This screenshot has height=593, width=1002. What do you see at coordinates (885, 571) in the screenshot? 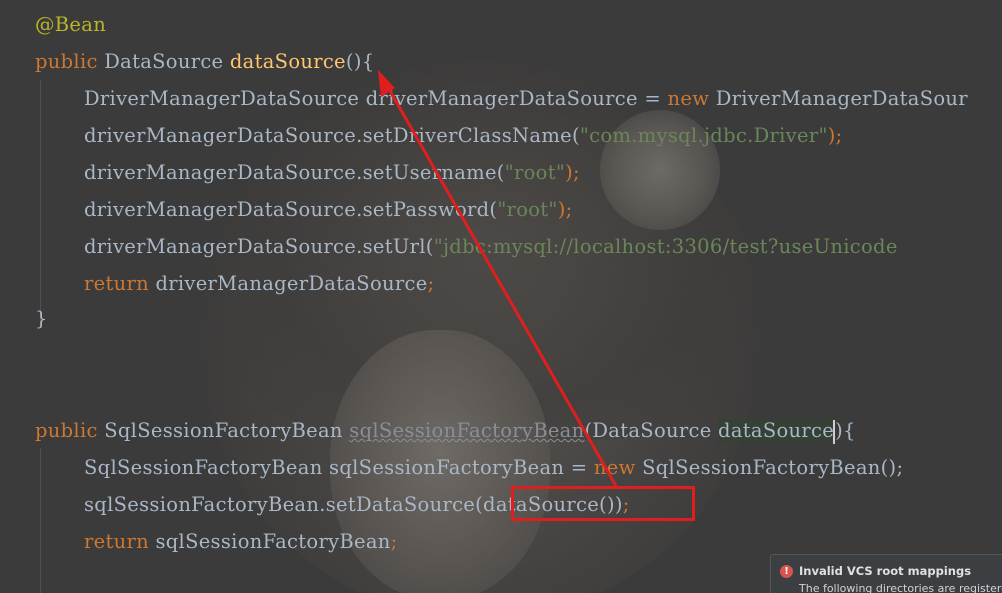
I see `notification-title: Invalid VCS root mappings` at bounding box center [885, 571].